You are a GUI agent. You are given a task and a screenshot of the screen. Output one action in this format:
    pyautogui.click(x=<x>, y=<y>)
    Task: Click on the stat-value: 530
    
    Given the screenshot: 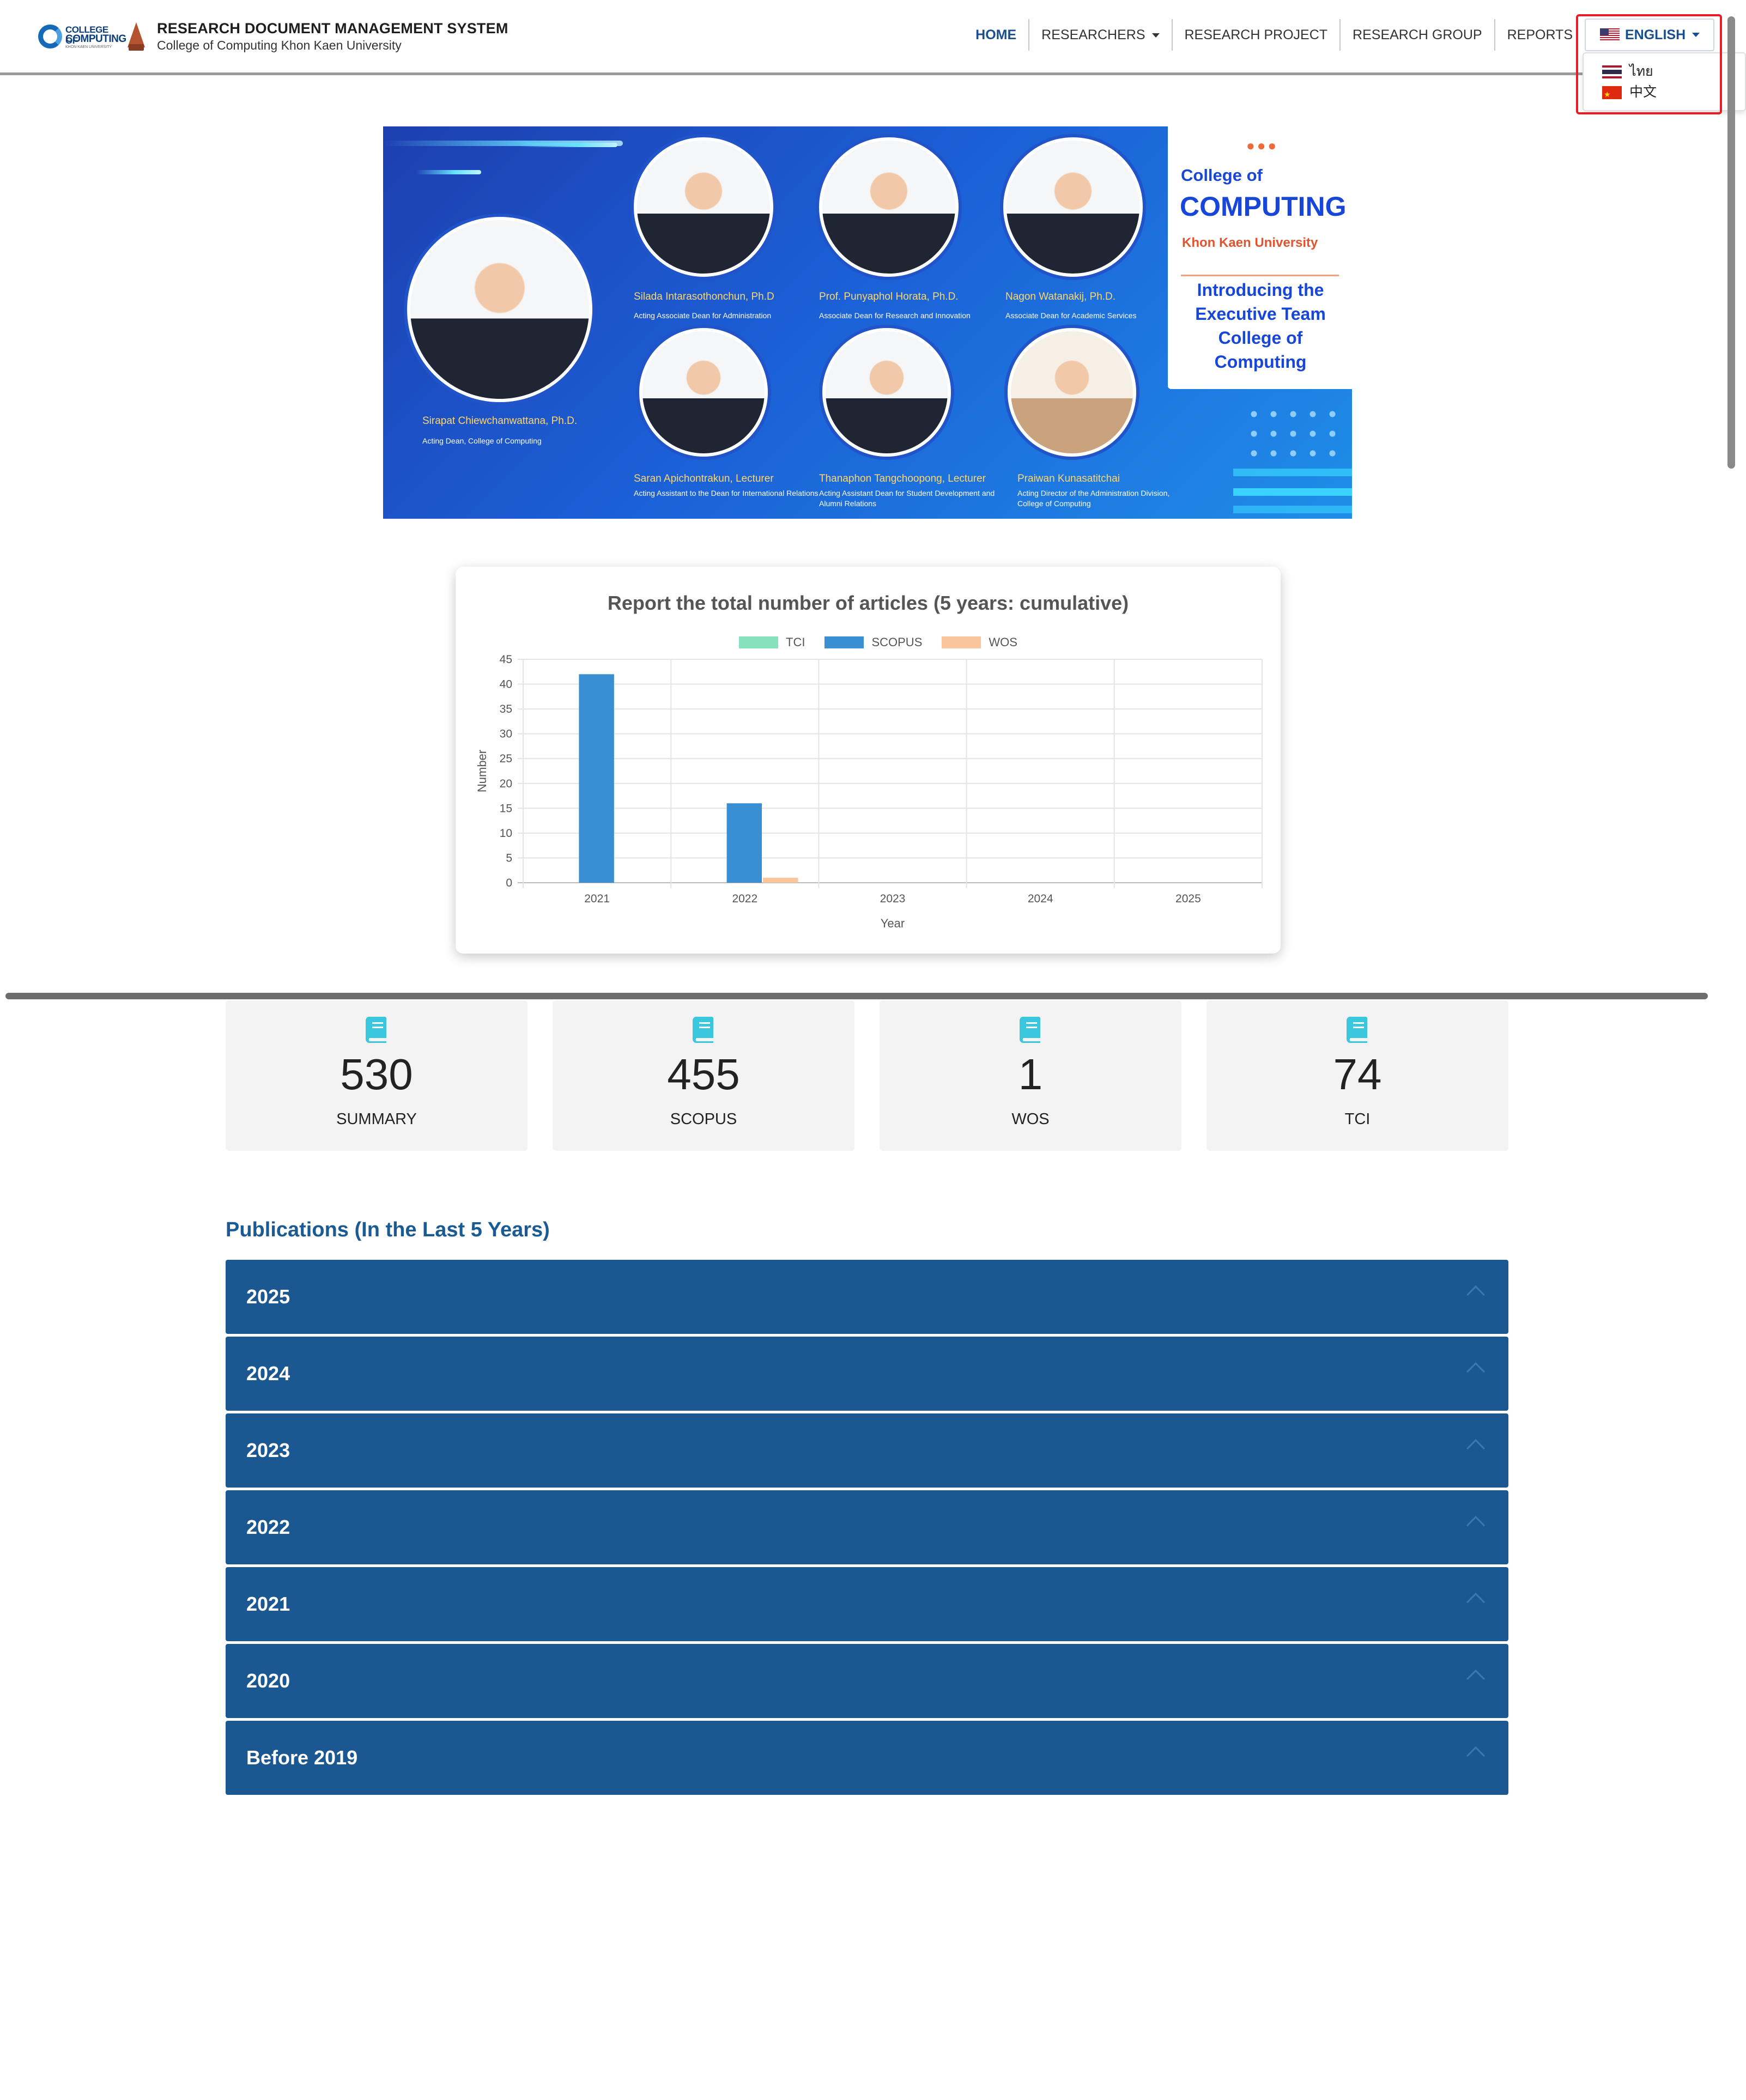 What is the action you would take?
    pyautogui.click(x=376, y=1074)
    